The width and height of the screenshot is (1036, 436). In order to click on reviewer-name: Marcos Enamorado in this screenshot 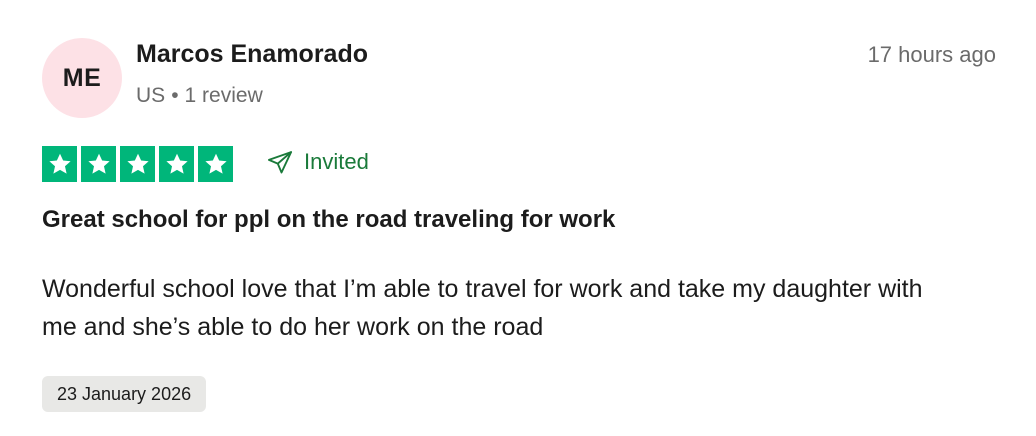, I will do `click(252, 54)`.